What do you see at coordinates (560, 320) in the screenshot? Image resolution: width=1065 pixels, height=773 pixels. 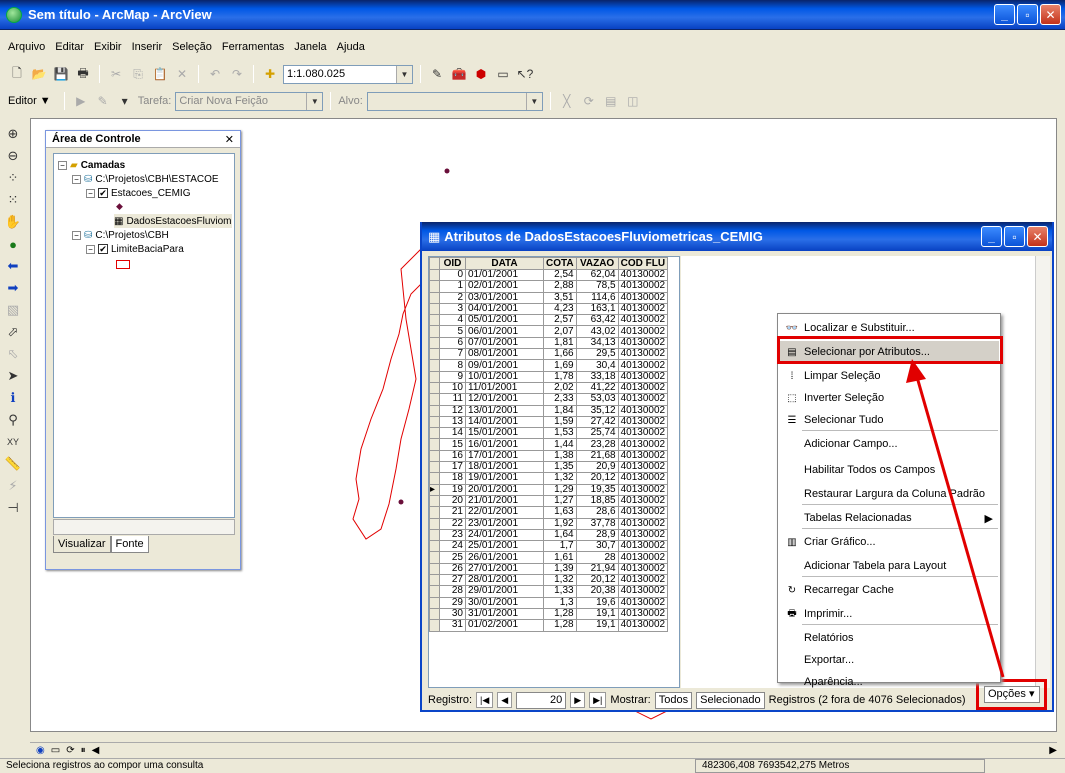 I see `table-cell: 2,57` at bounding box center [560, 320].